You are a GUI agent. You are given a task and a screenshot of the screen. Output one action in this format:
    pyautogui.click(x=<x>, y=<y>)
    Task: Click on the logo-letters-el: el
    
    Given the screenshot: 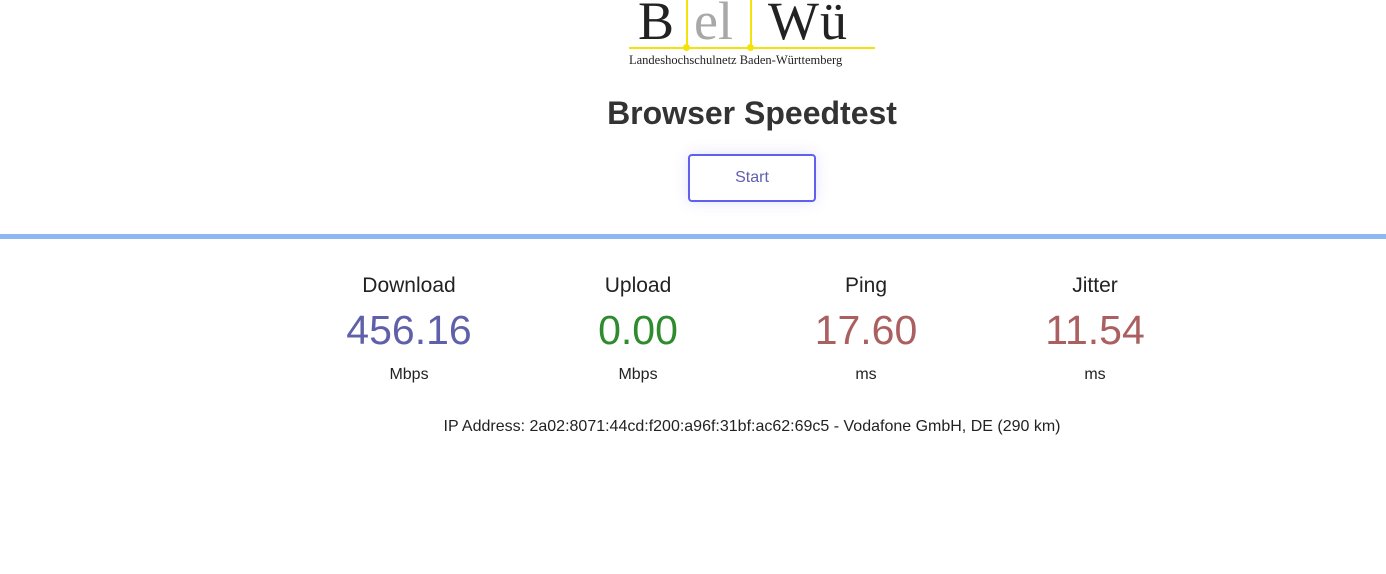 What is the action you would take?
    pyautogui.click(x=713, y=25)
    